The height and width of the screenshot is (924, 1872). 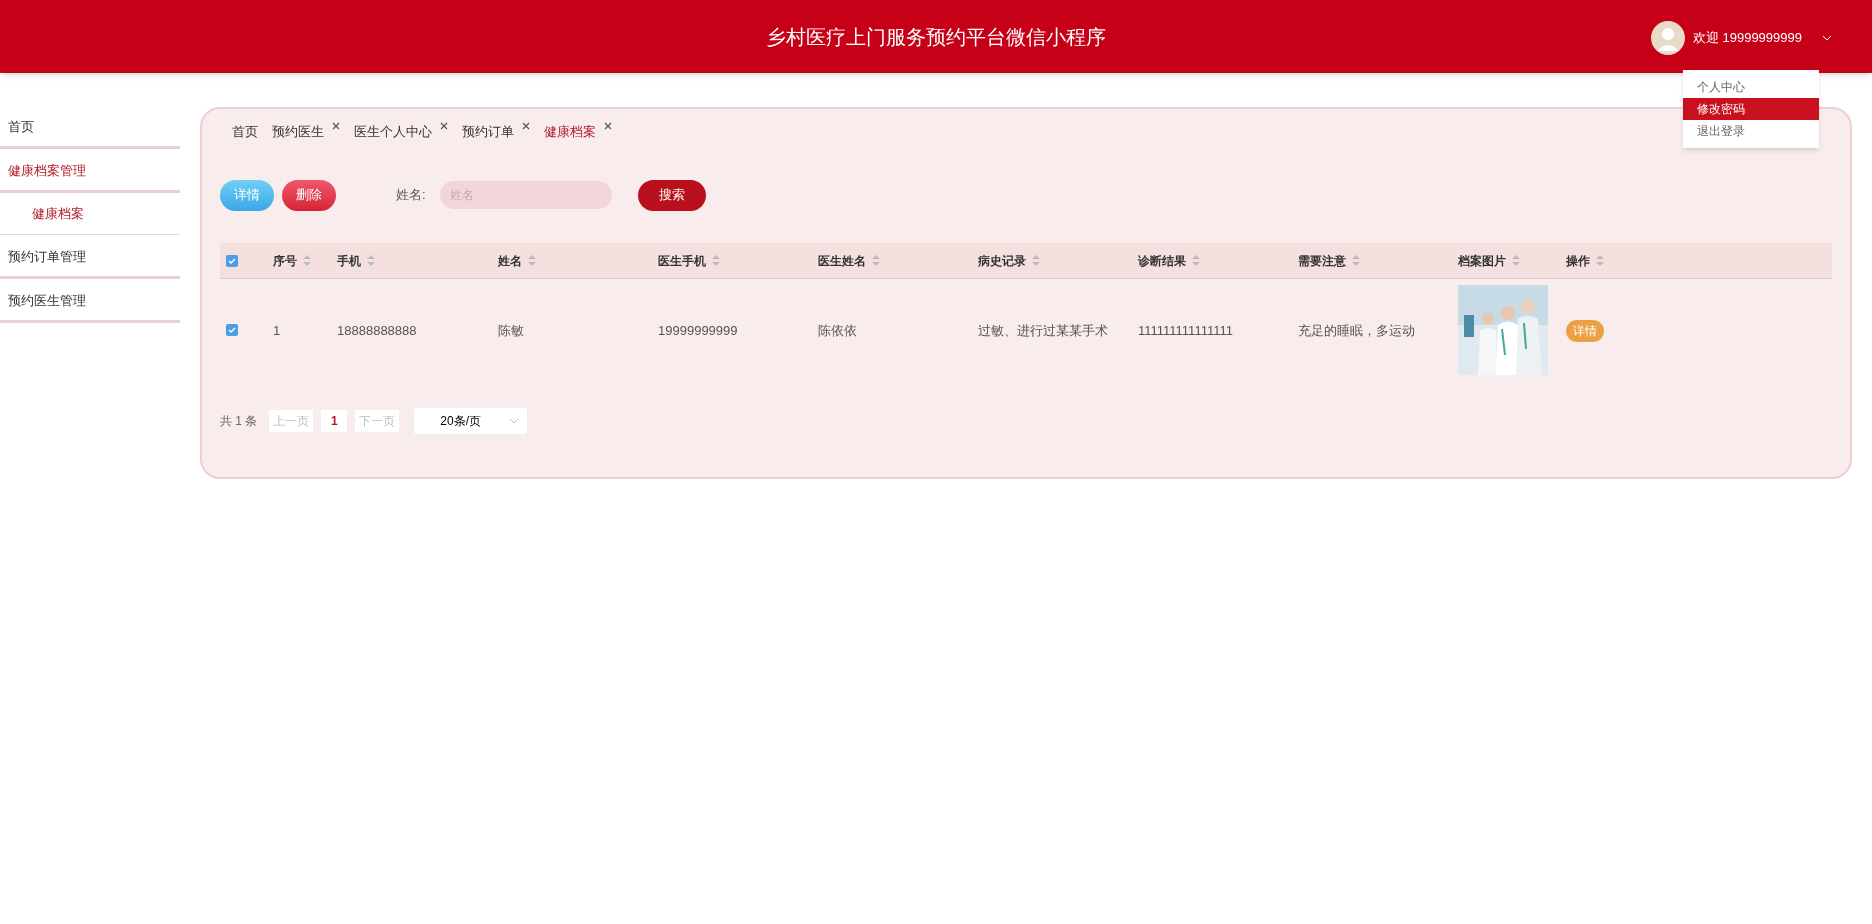 I want to click on column-header: 操作, so click(x=1578, y=261).